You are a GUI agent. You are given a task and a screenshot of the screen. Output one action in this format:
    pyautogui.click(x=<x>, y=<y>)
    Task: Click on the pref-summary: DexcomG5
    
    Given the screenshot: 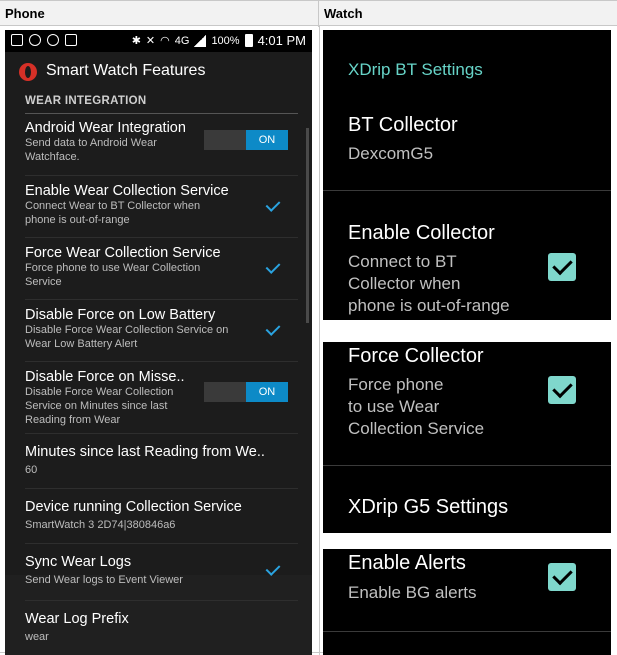 What is the action you would take?
    pyautogui.click(x=391, y=153)
    